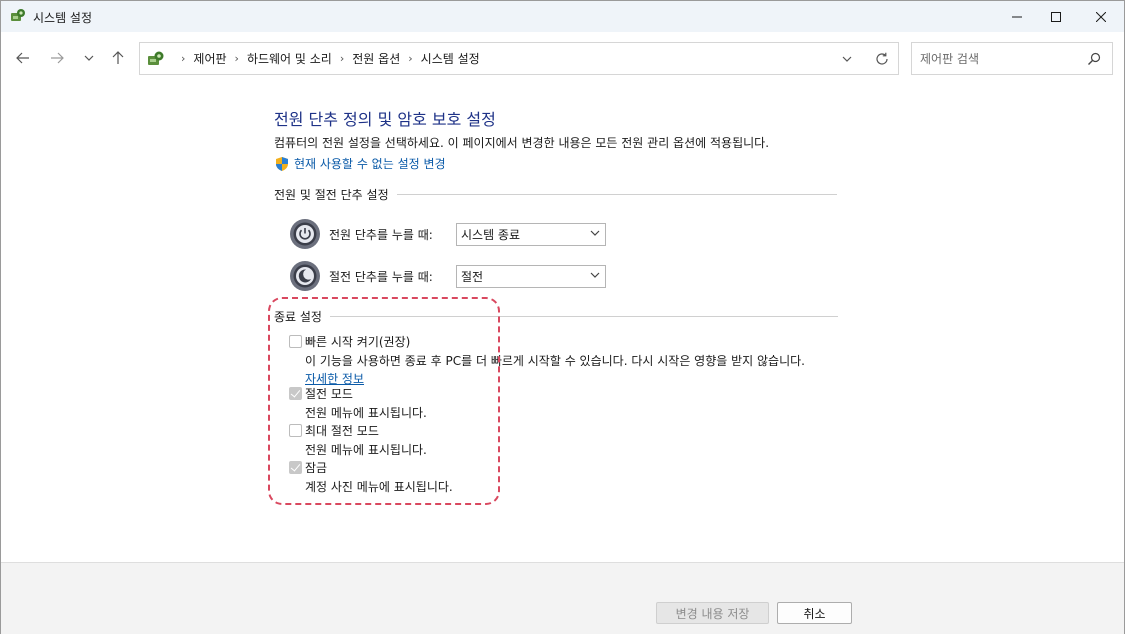 The width and height of the screenshot is (1125, 634). Describe the element at coordinates (562, 16) in the screenshot. I see `title-bar: 시스템 설정` at that location.